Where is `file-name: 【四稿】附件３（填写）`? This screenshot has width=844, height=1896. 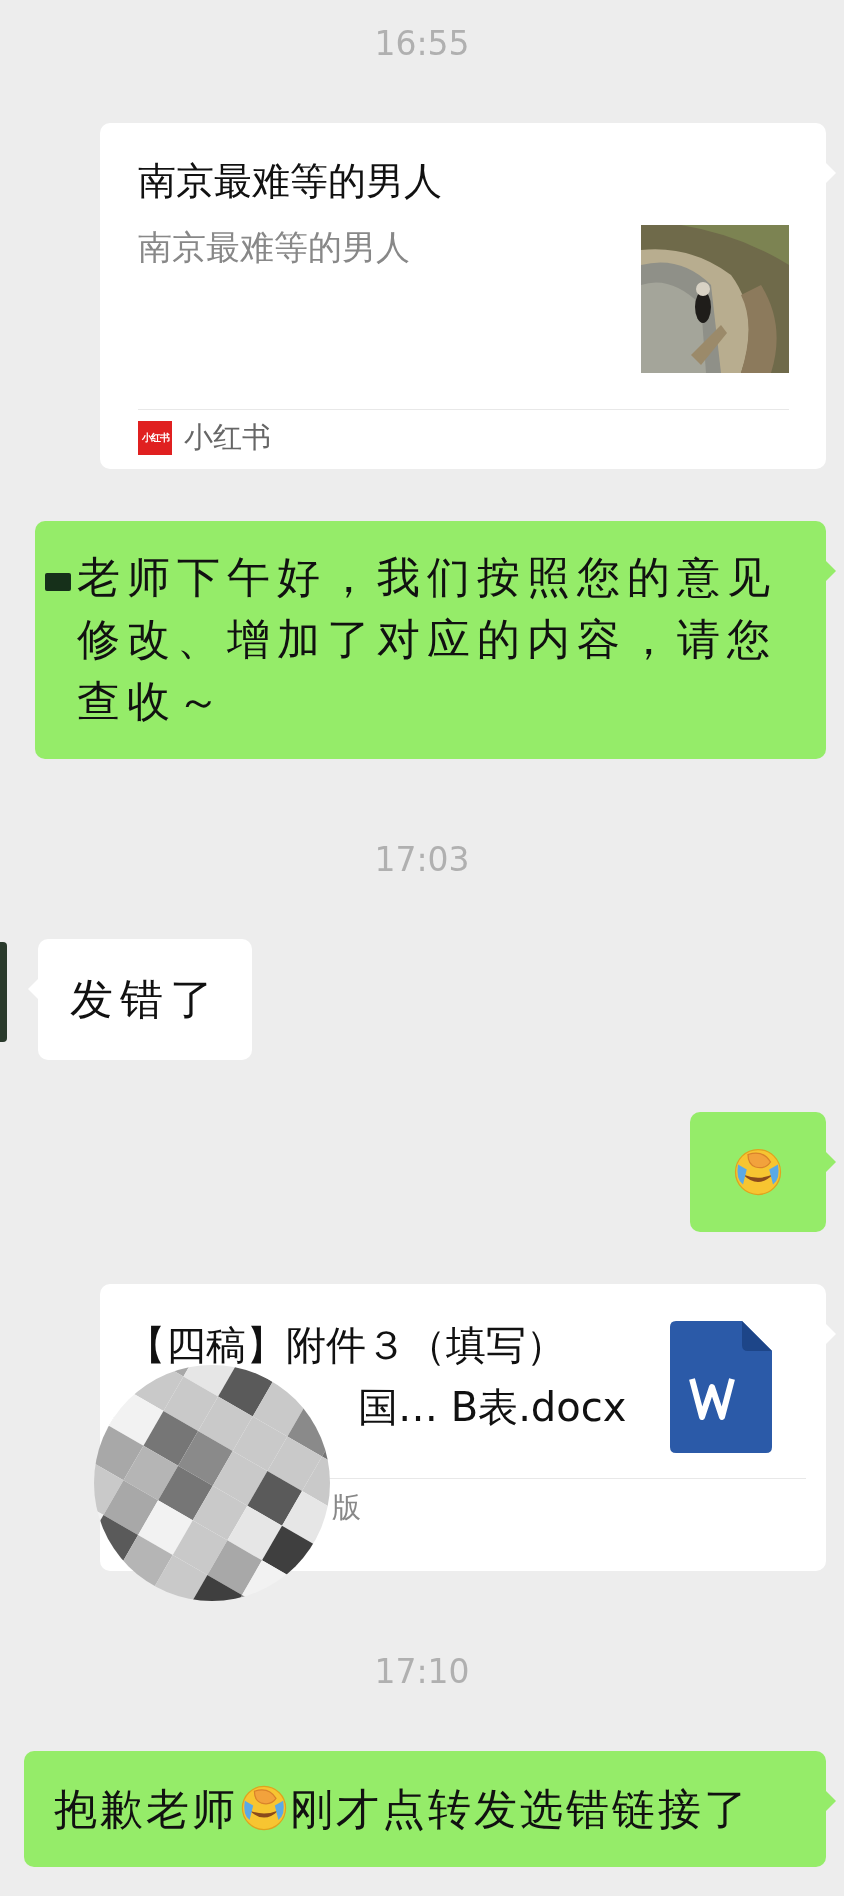 file-name: 【四稿】附件３（填写） is located at coordinates (346, 1345).